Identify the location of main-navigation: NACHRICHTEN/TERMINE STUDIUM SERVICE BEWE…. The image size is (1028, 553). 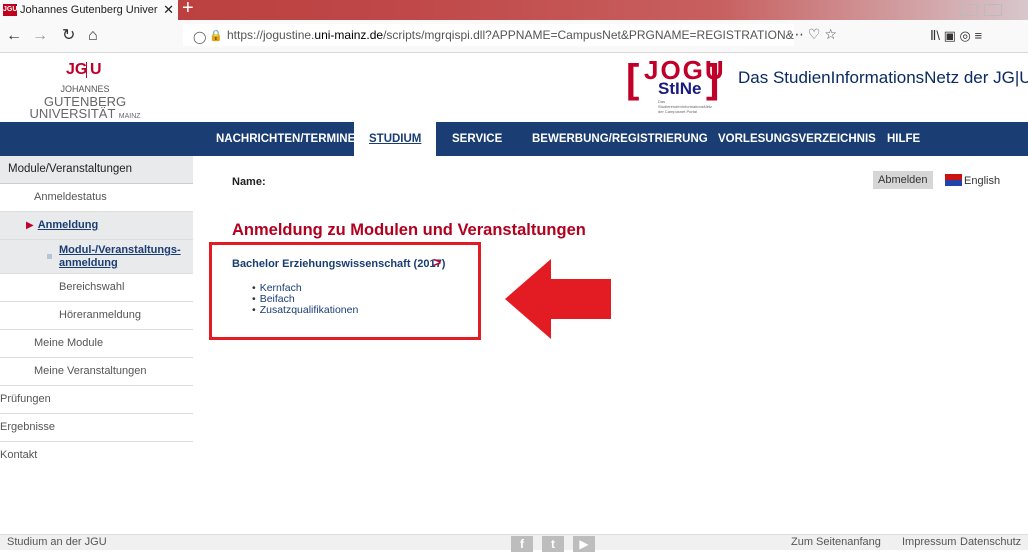
(514, 139).